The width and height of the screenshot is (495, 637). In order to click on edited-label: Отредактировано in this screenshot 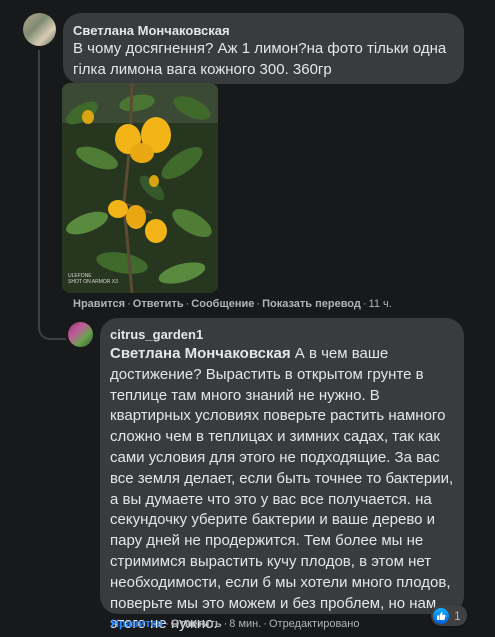, I will do `click(314, 624)`.